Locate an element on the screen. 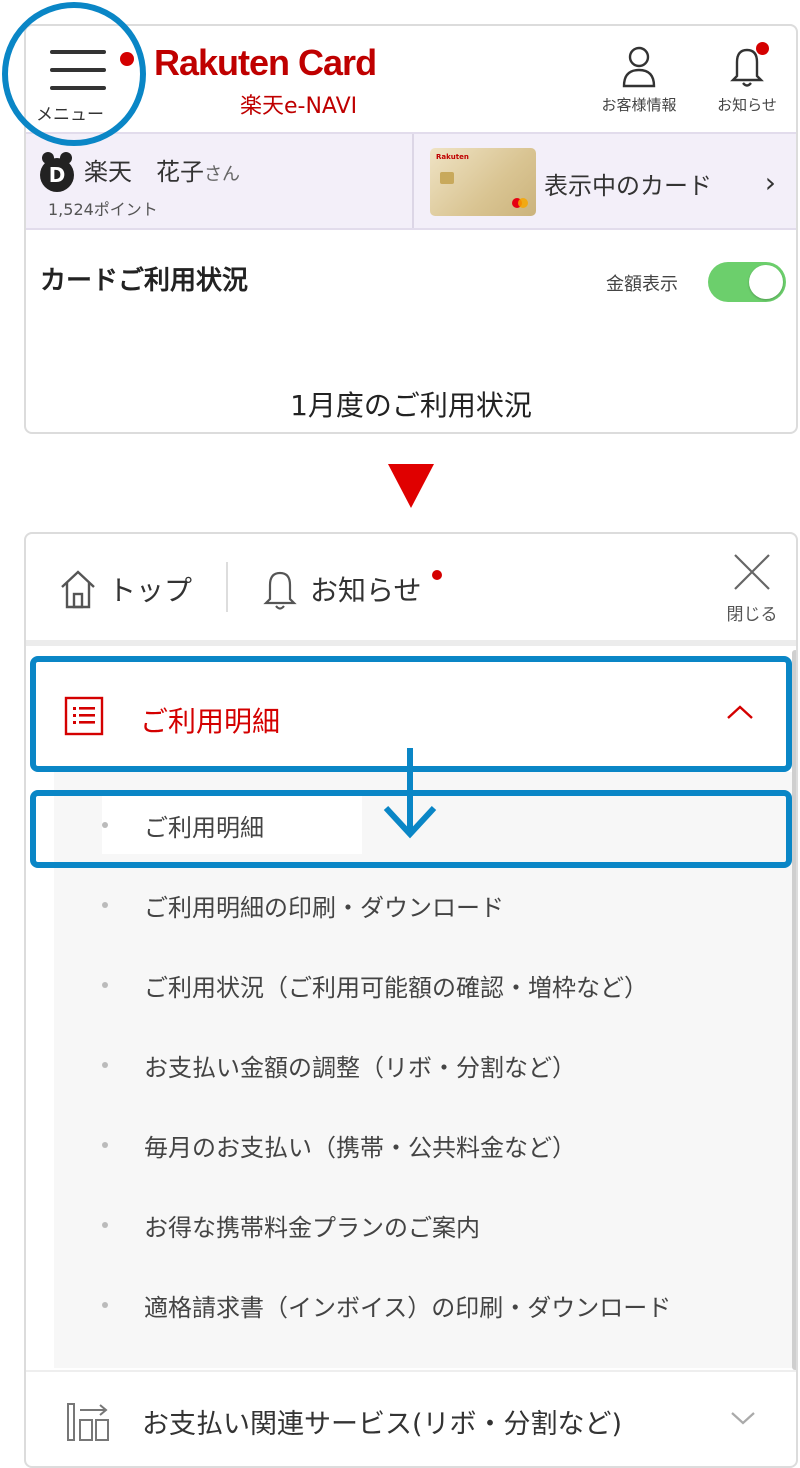 This screenshot has width=800, height=1468. brand-logo: Rakuten Card is located at coordinates (265, 63).